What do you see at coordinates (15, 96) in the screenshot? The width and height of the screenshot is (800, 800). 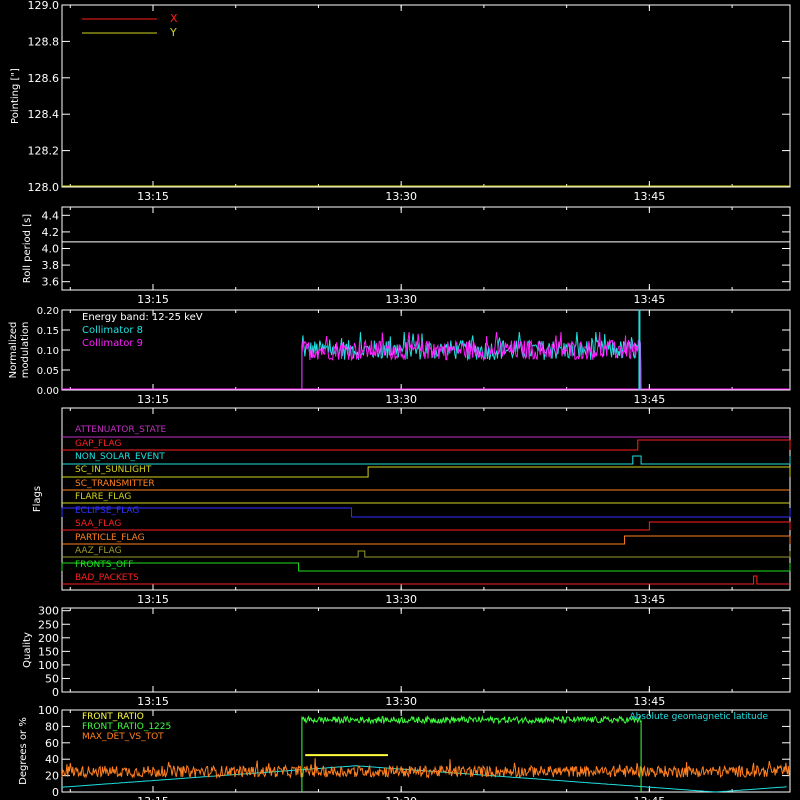 I see `pointing-ylabel: Pointing ["]` at bounding box center [15, 96].